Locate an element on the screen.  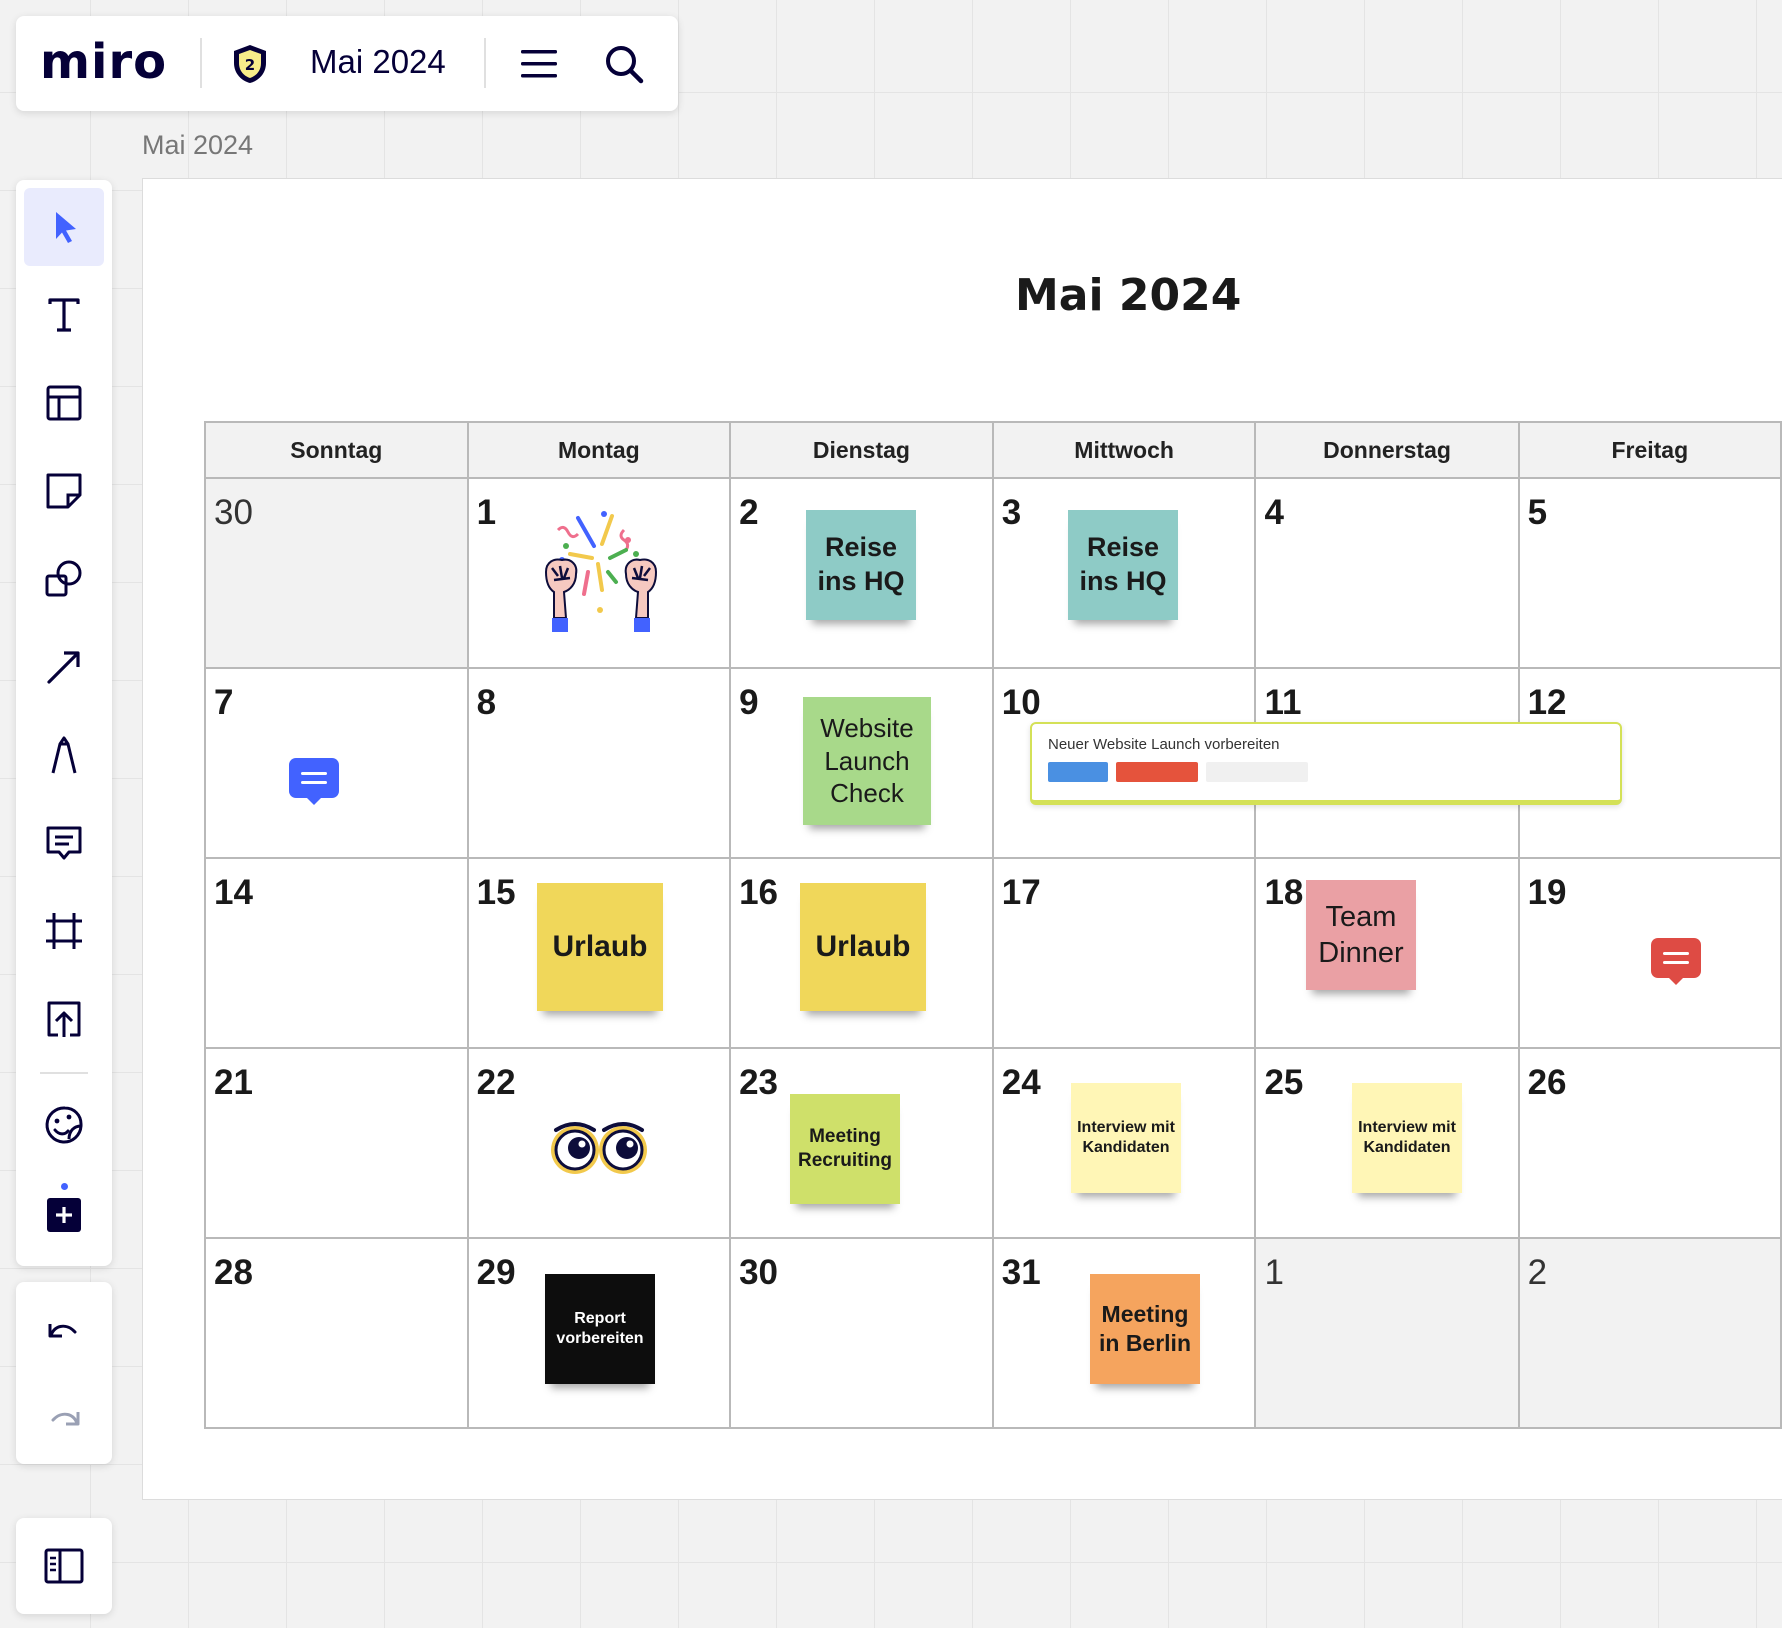
search-icon is located at coordinates (624, 64).